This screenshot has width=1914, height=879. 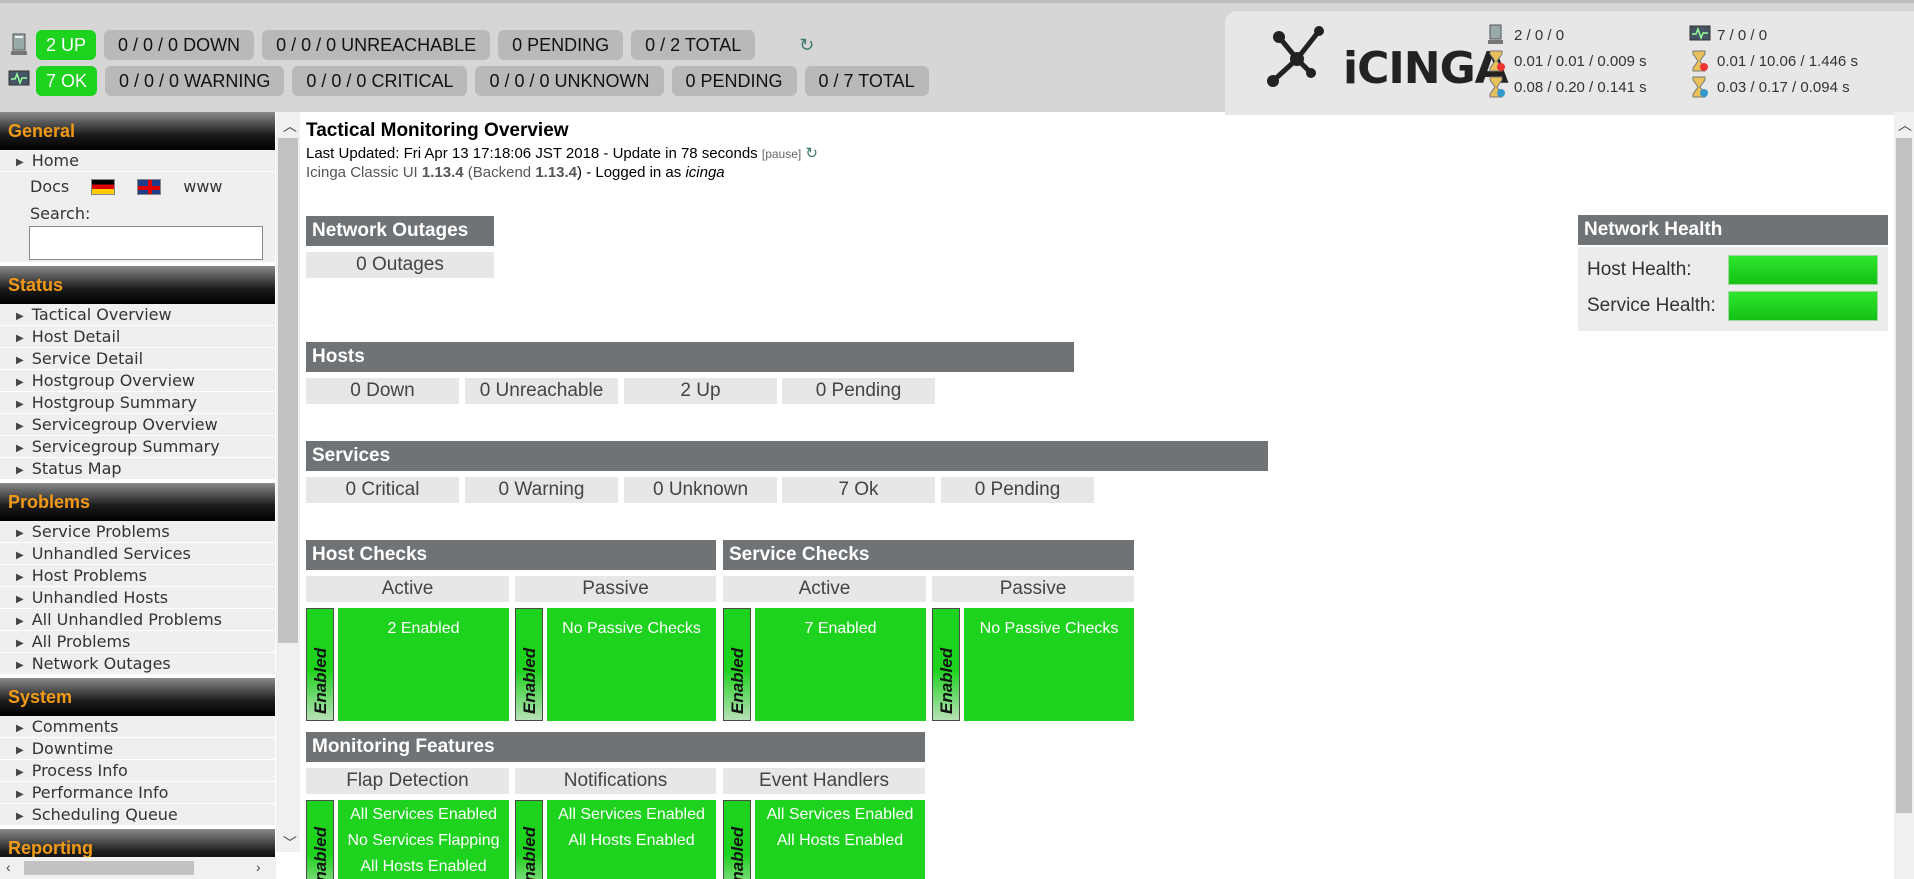 What do you see at coordinates (866, 81) in the screenshot?
I see `services-total-badge: 0 / 7 TOTAL` at bounding box center [866, 81].